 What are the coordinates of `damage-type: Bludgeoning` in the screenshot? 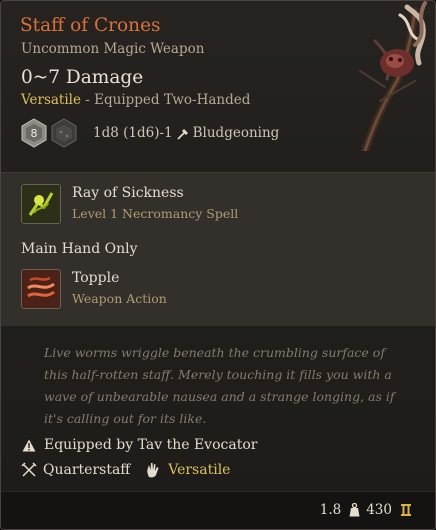 It's located at (236, 133).